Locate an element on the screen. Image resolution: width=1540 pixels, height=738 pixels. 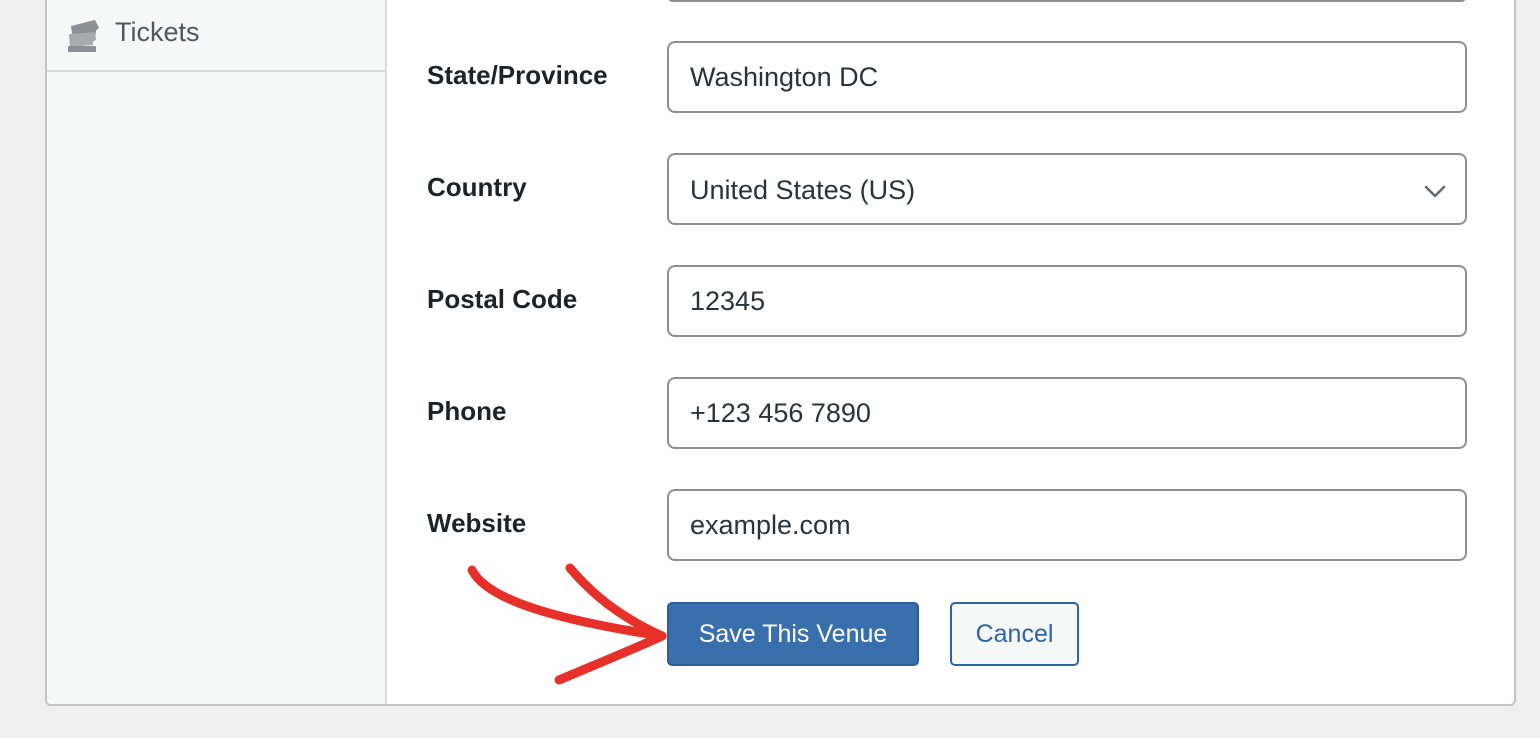
cancel-button: Cancel is located at coordinates (1014, 634).